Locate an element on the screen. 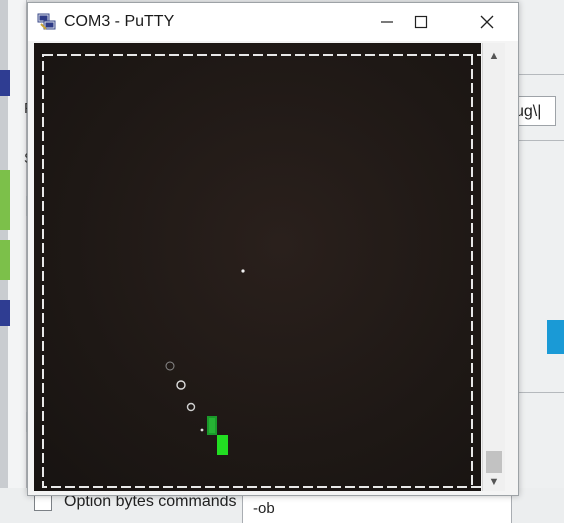 Image resolution: width=564 pixels, height=523 pixels. scroll-down-button: ▼ is located at coordinates (494, 482).